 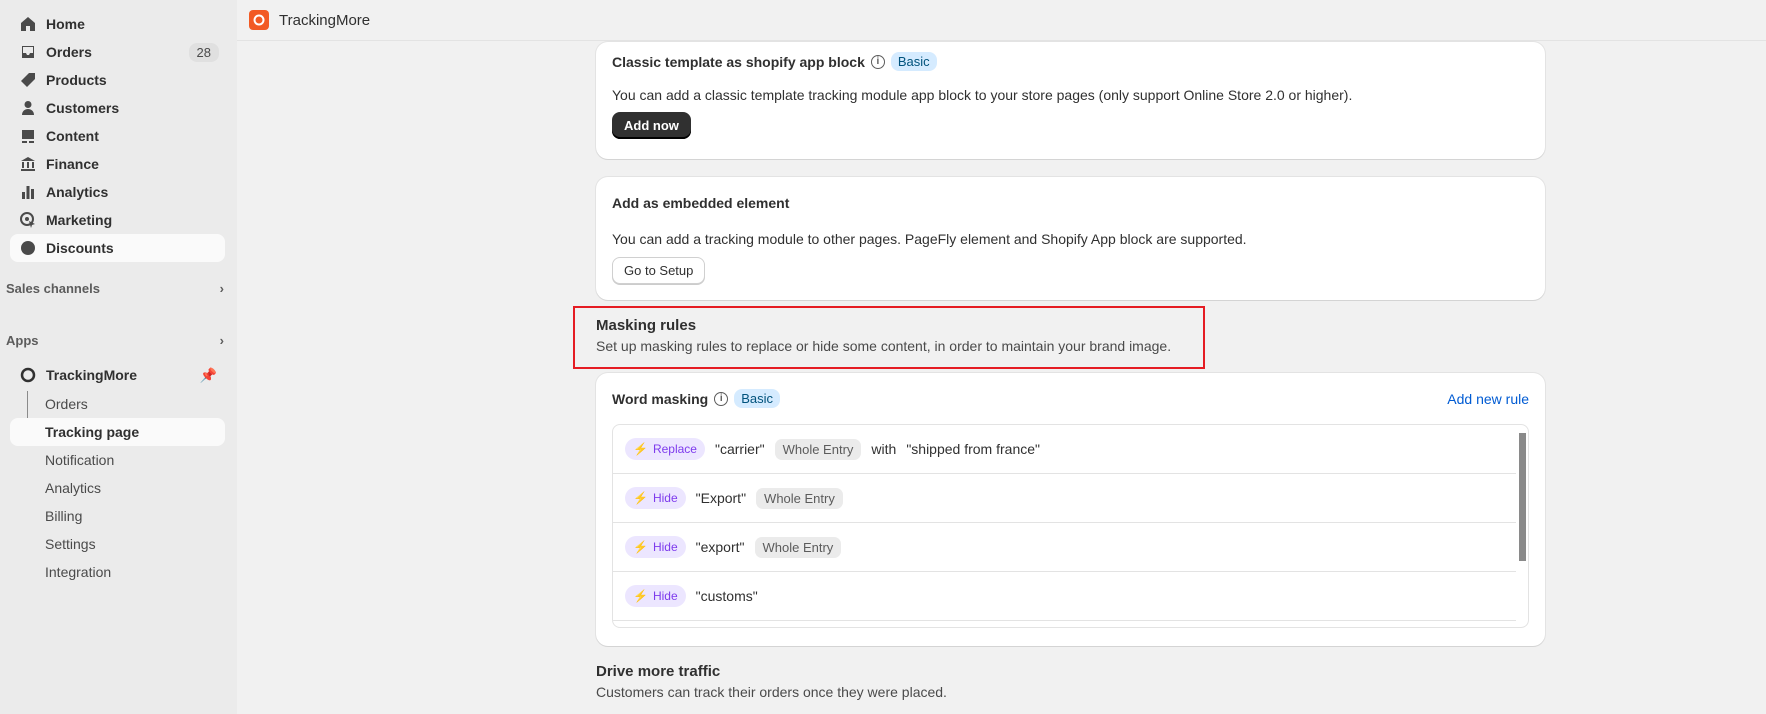 What do you see at coordinates (884, 449) in the screenshot?
I see `rule-with: with` at bounding box center [884, 449].